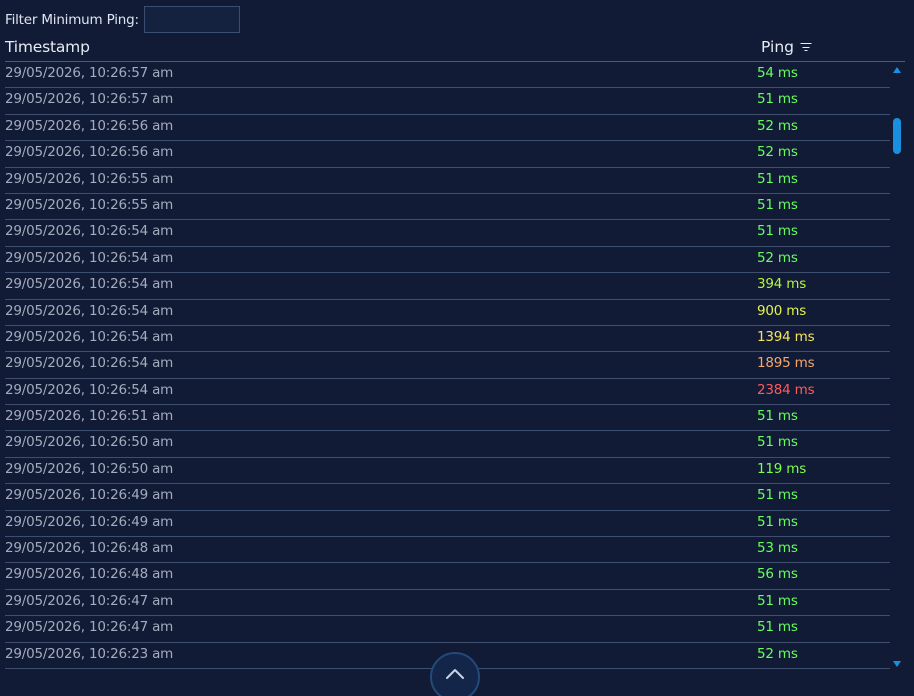 This screenshot has height=696, width=914. I want to click on ping-cell: 1895 ms, so click(786, 363).